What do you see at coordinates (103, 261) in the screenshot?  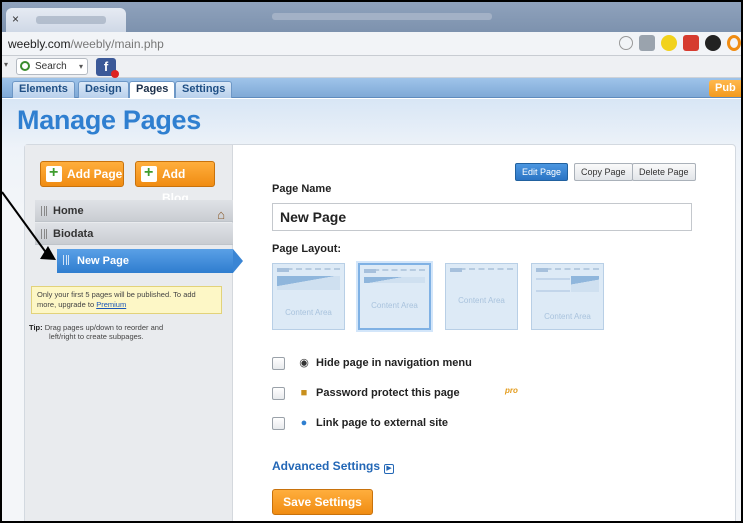 I see `page-item-label: New Page` at bounding box center [103, 261].